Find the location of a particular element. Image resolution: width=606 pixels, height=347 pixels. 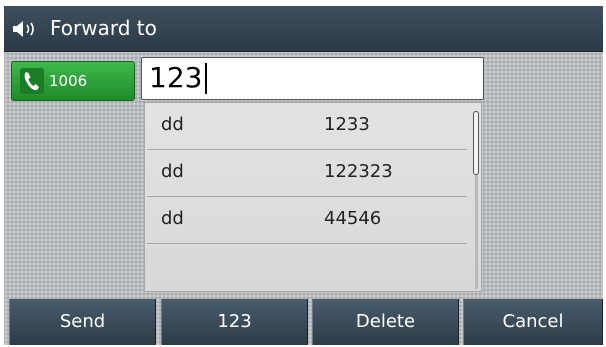

line-label: 1006 is located at coordinates (68, 81).